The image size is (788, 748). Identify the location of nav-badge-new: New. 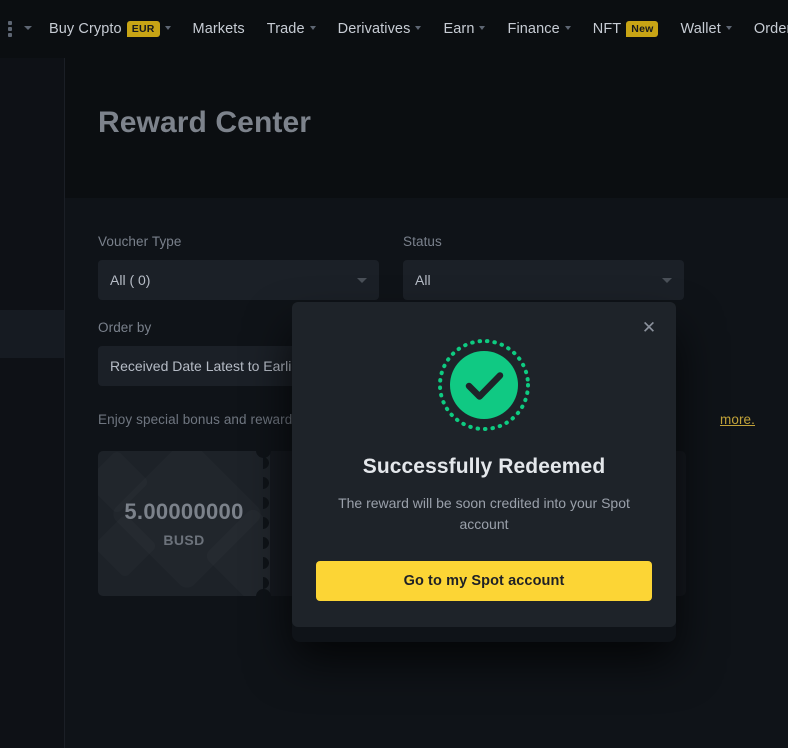
(642, 29).